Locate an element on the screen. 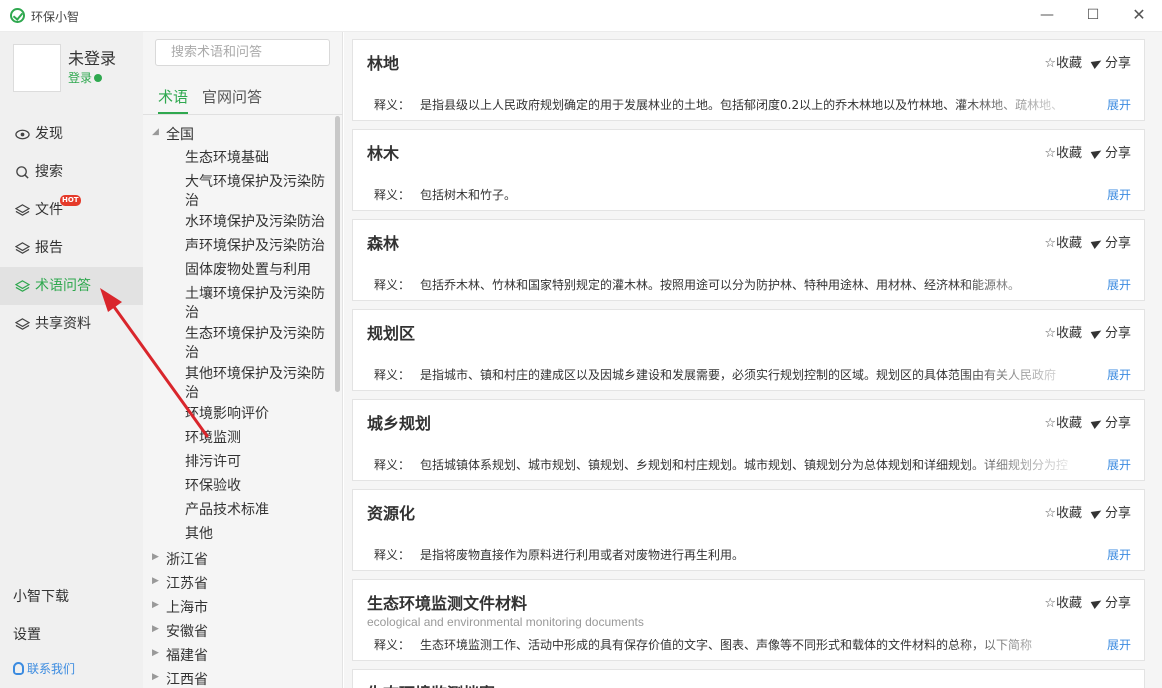 The width and height of the screenshot is (1162, 688). sidebar-item-label: 发现 is located at coordinates (49, 134).